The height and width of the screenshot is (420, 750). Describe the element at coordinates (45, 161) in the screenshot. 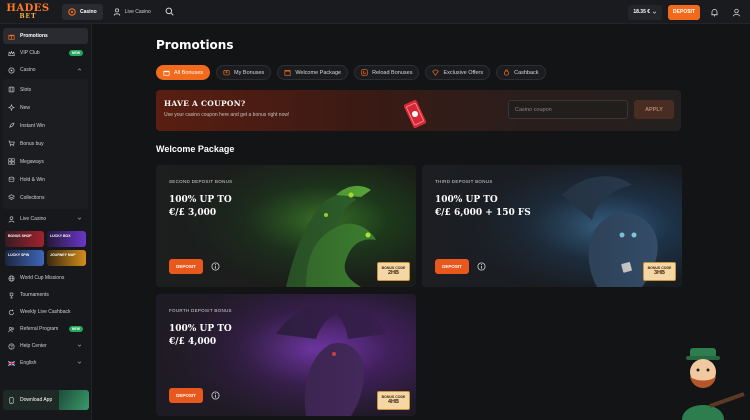

I see `sidebar-item-megaways: Megaways` at that location.